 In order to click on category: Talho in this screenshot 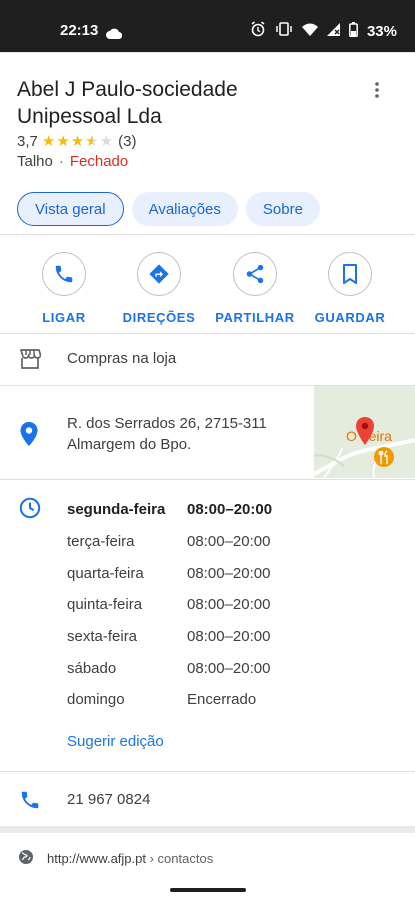, I will do `click(35, 161)`.